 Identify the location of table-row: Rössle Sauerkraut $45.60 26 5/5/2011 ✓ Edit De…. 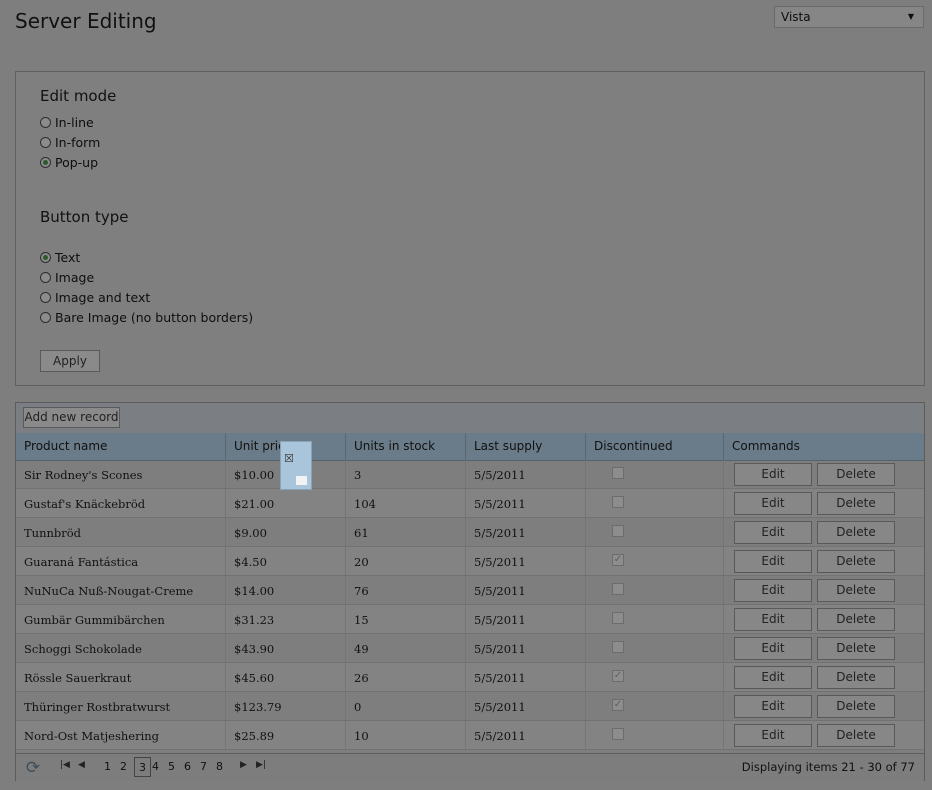
(470, 677).